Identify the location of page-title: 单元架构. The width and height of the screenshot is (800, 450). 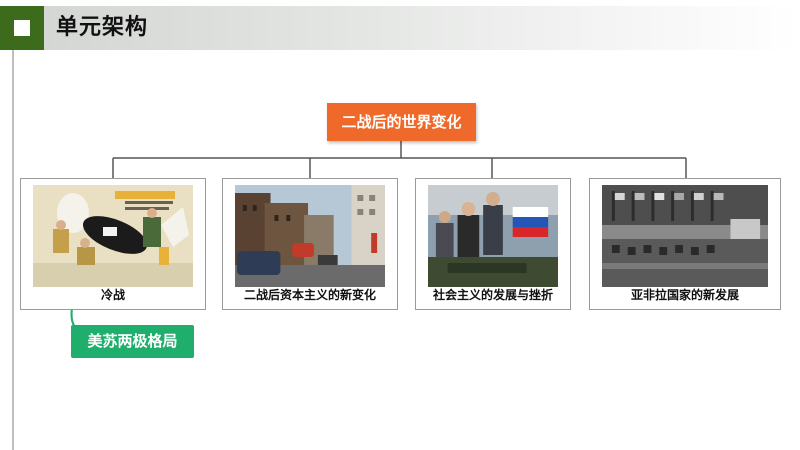
(102, 27).